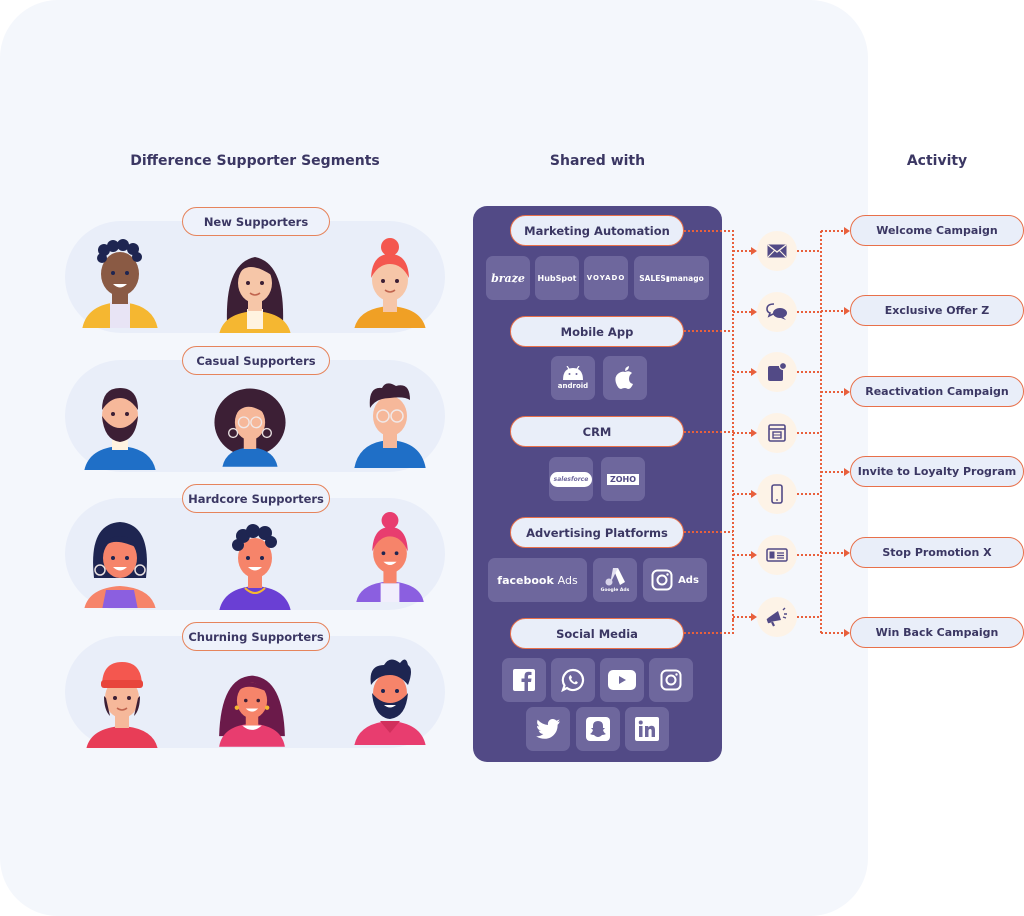  Describe the element at coordinates (252, 711) in the screenshot. I see `avatar-woman-long-hair-collar` at that location.